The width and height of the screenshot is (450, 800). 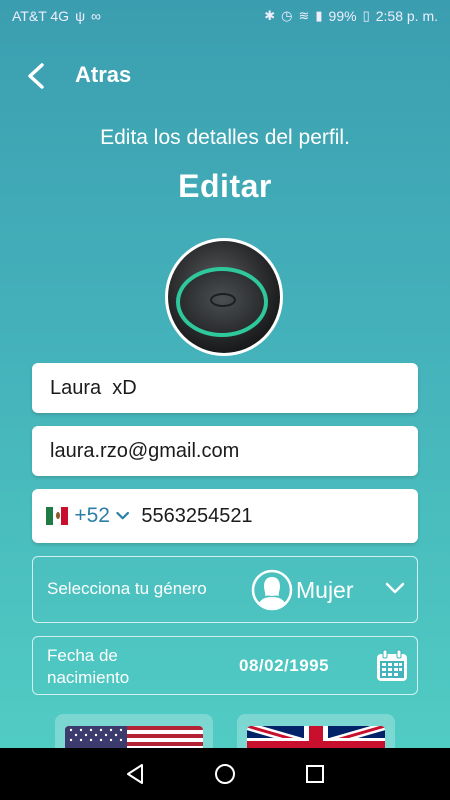 What do you see at coordinates (279, 516) in the screenshot?
I see `phone-field` at bounding box center [279, 516].